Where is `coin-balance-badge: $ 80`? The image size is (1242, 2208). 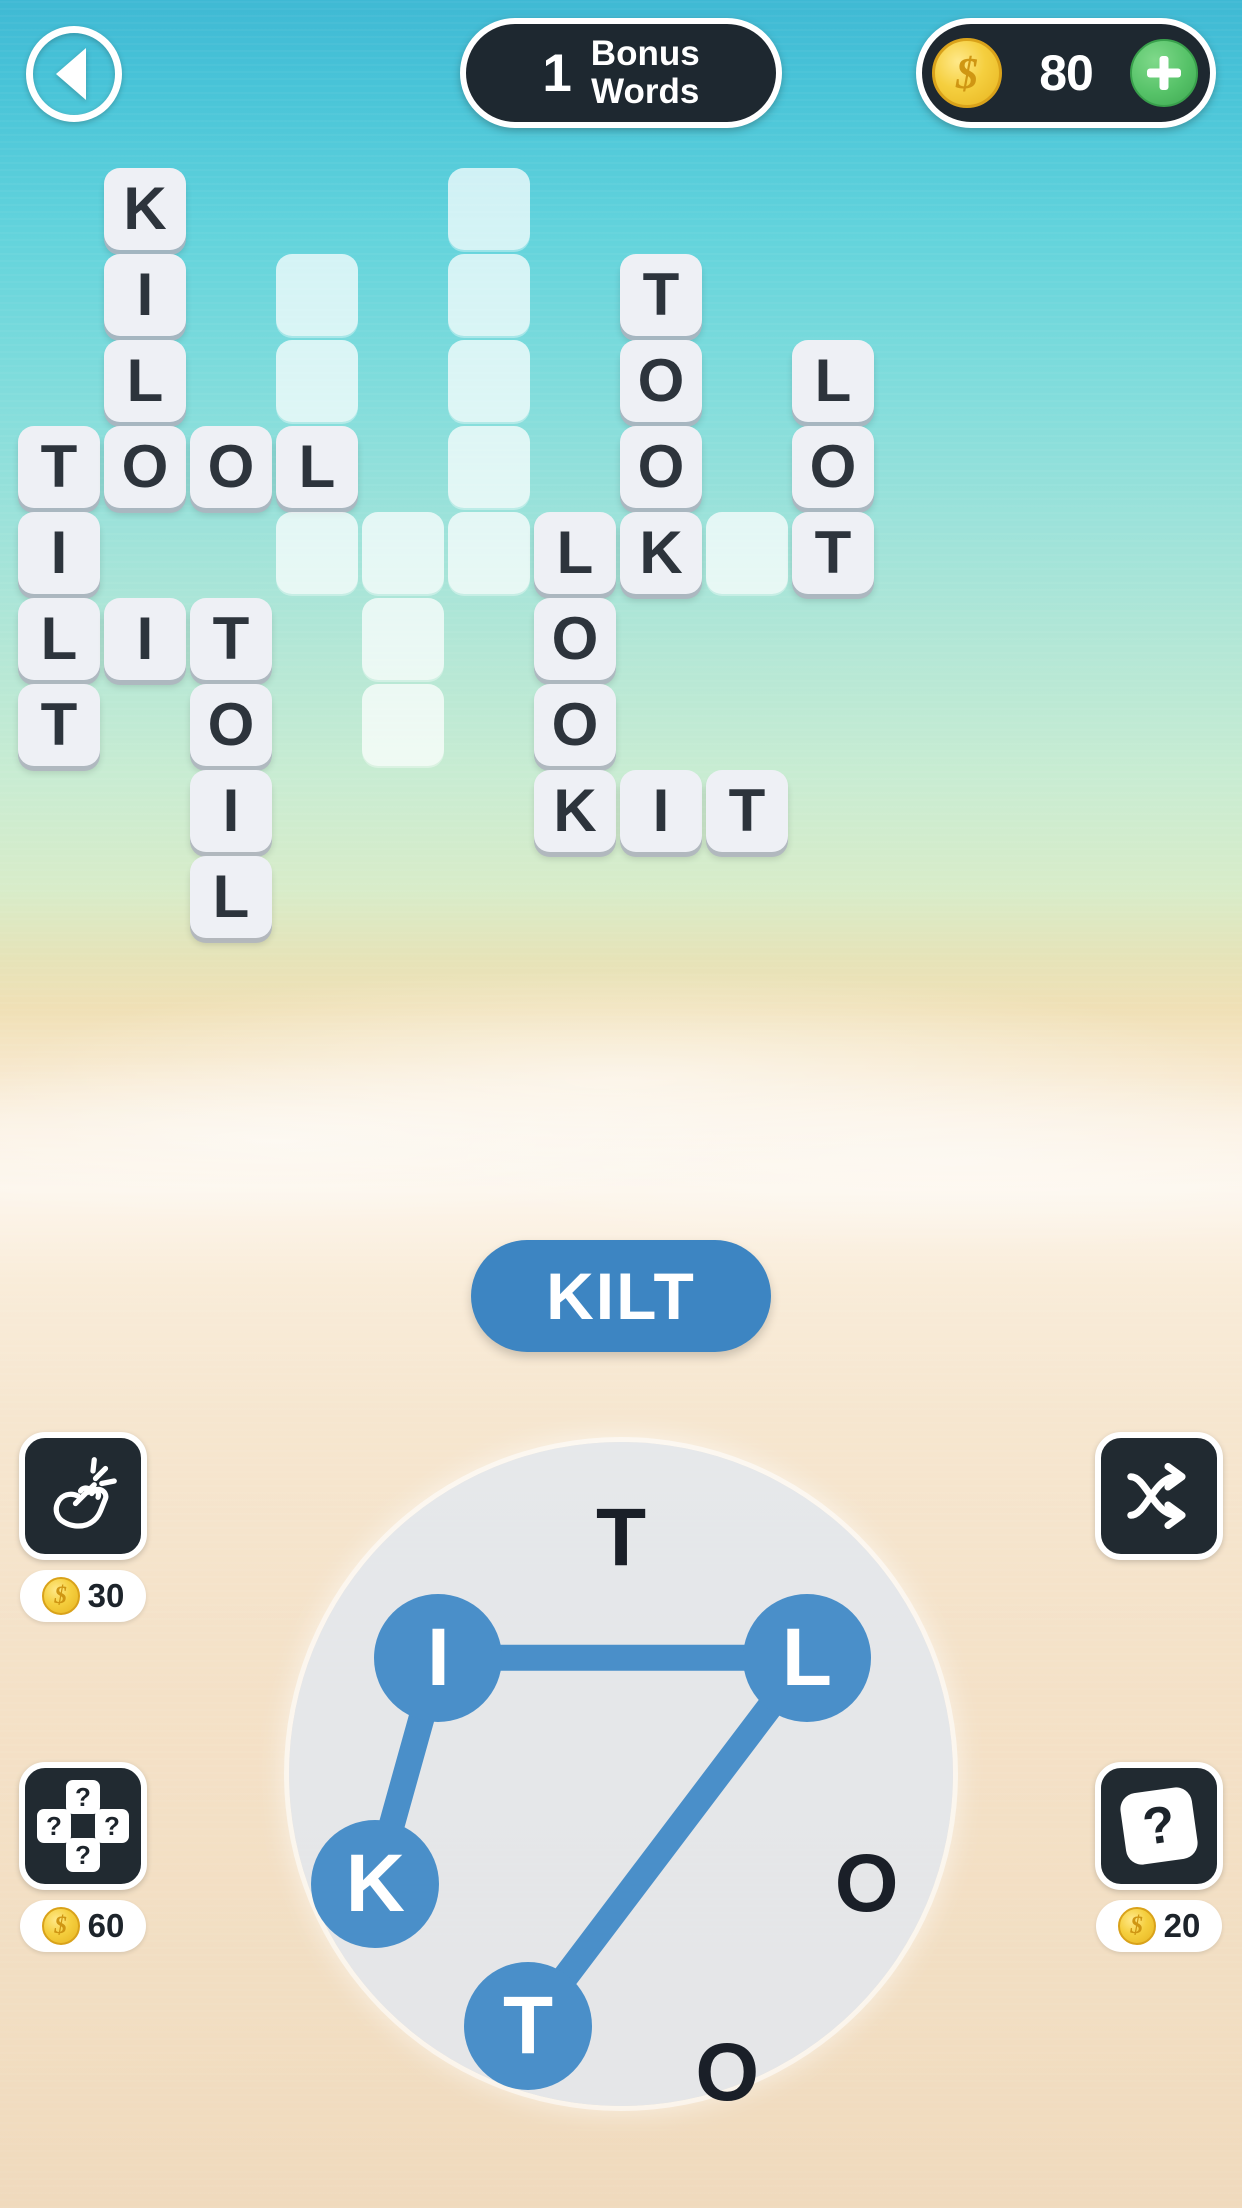
coin-balance-badge: $ 80 is located at coordinates (1066, 73).